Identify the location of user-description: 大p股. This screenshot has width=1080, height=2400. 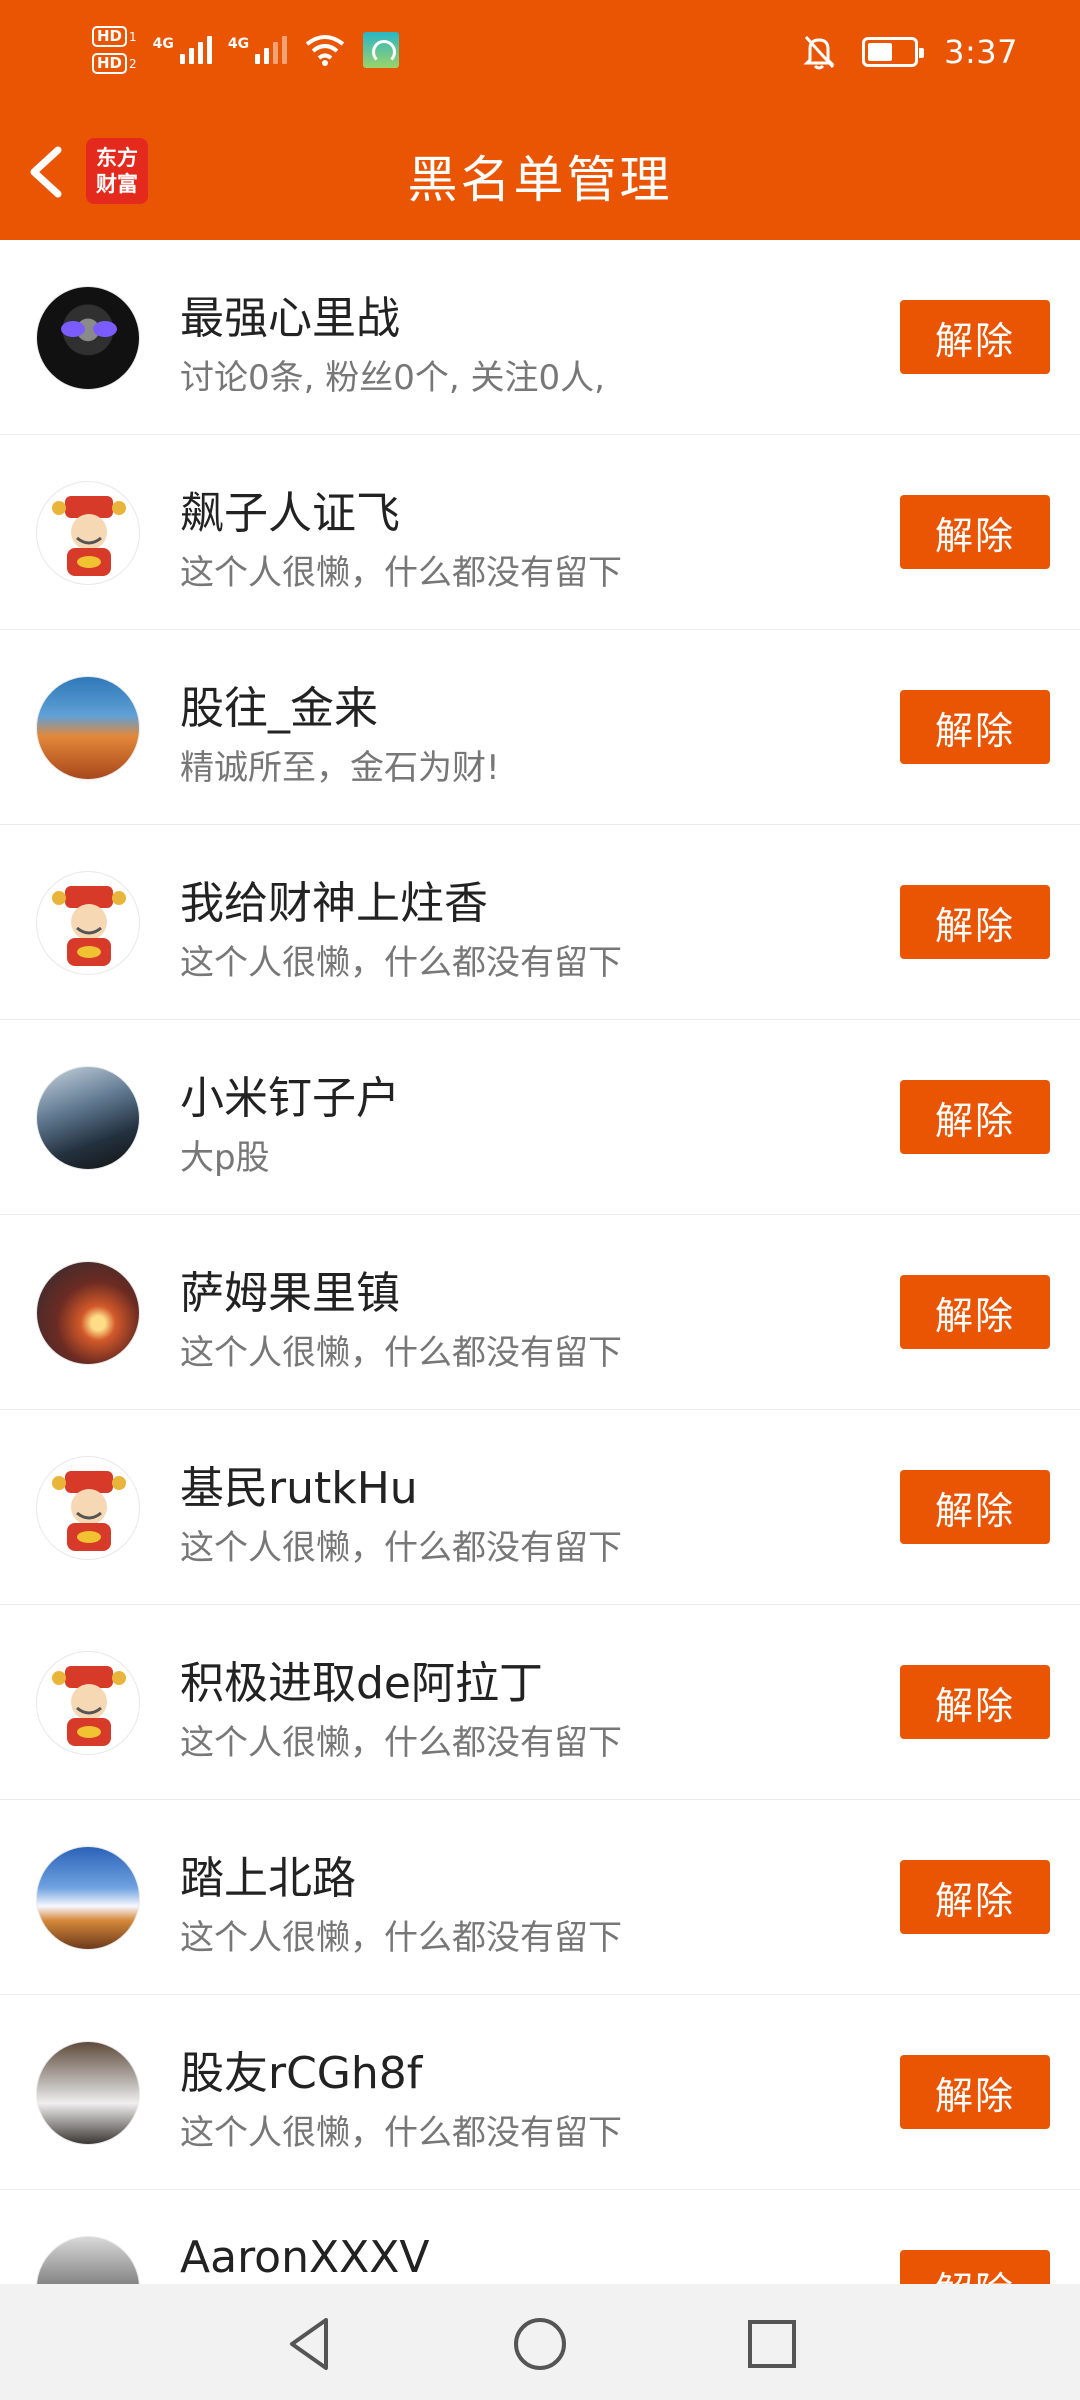
(225, 1158).